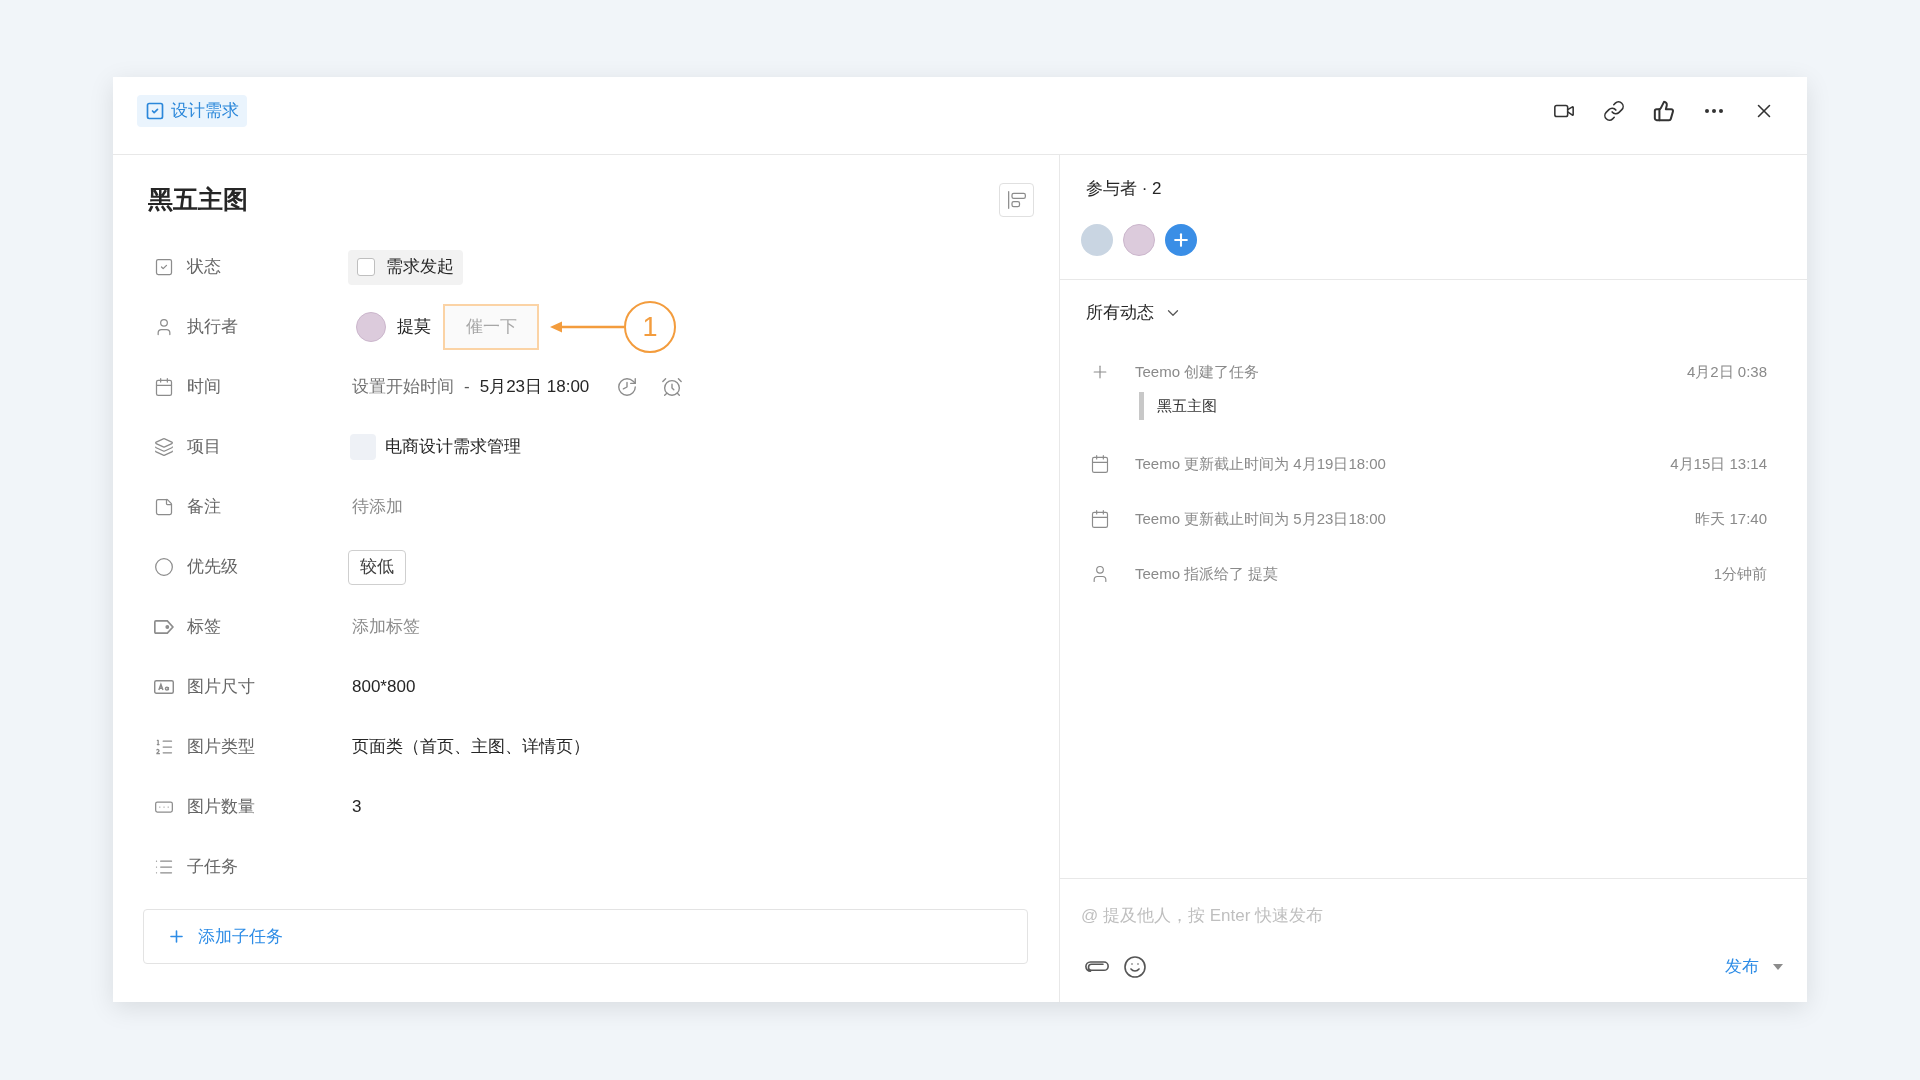 This screenshot has width=1920, height=1080. Describe the element at coordinates (204, 387) in the screenshot. I see `field-label: 时间` at that location.